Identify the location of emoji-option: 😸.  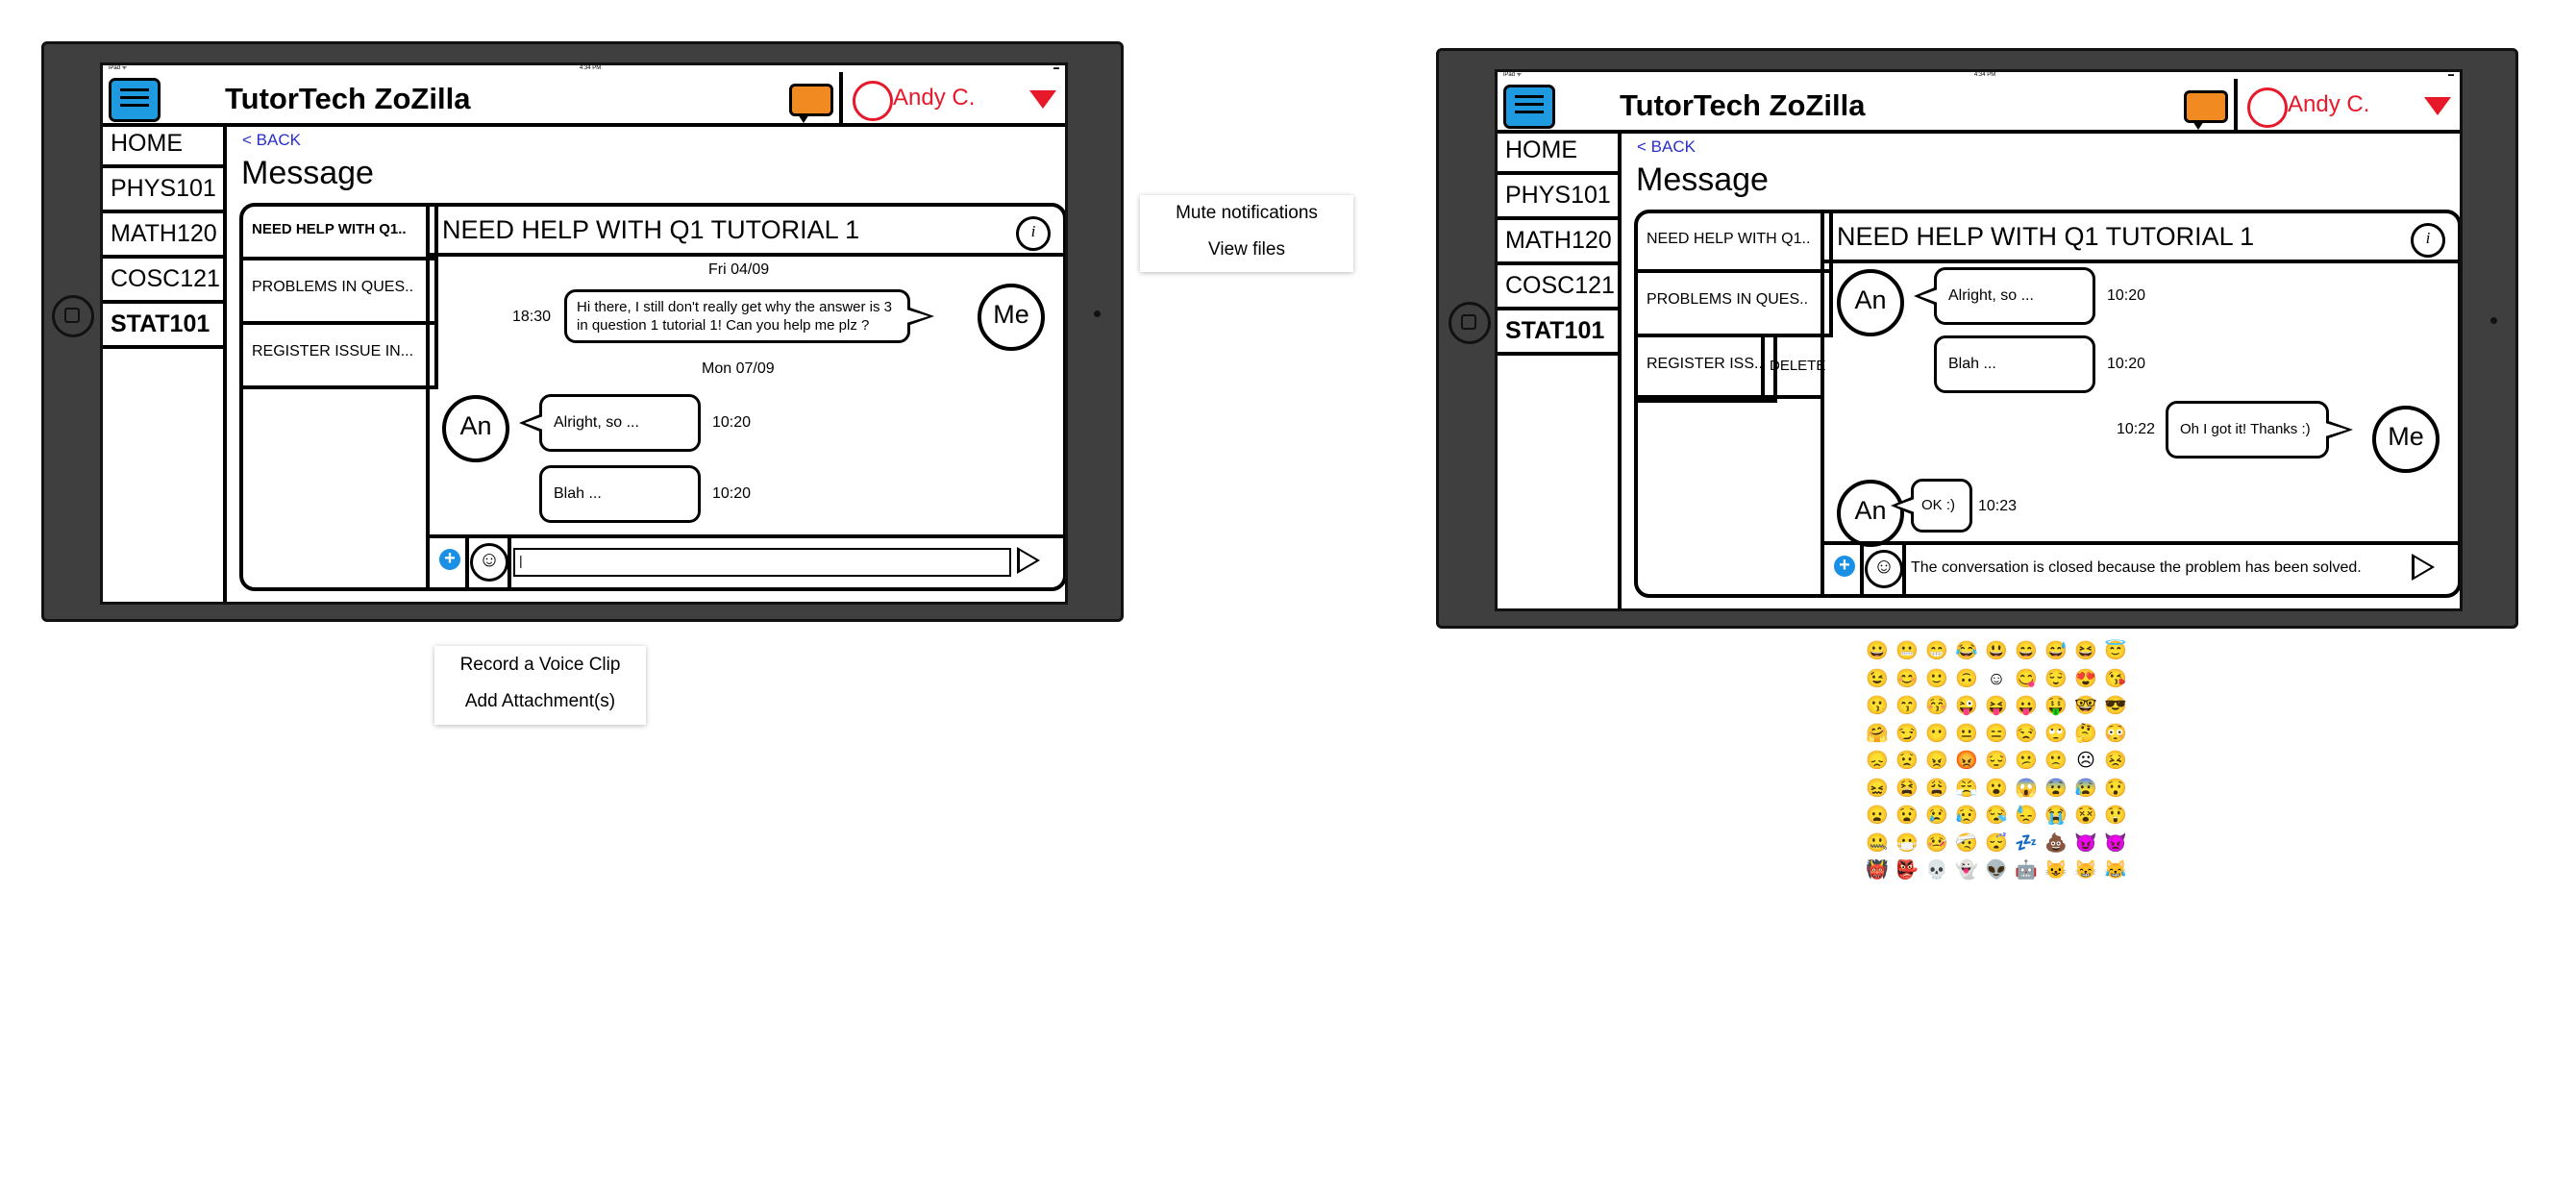
(2086, 871).